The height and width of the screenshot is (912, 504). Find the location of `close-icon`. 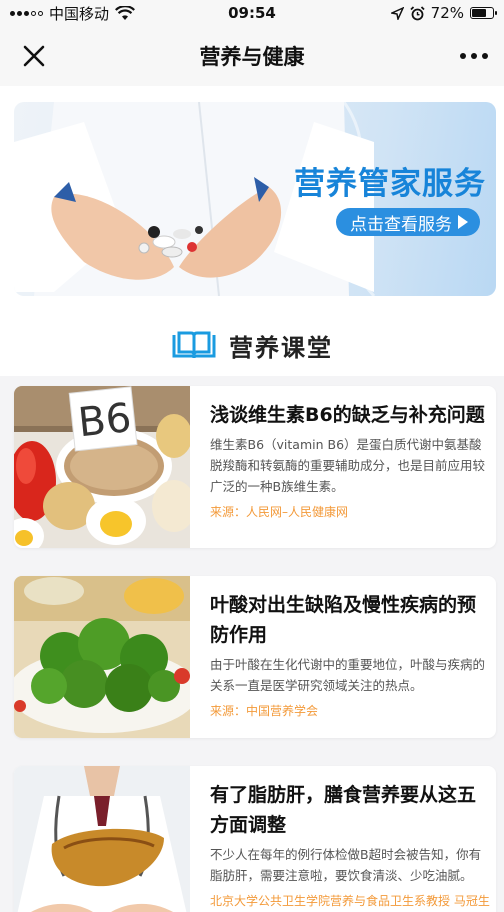

close-icon is located at coordinates (34, 56).